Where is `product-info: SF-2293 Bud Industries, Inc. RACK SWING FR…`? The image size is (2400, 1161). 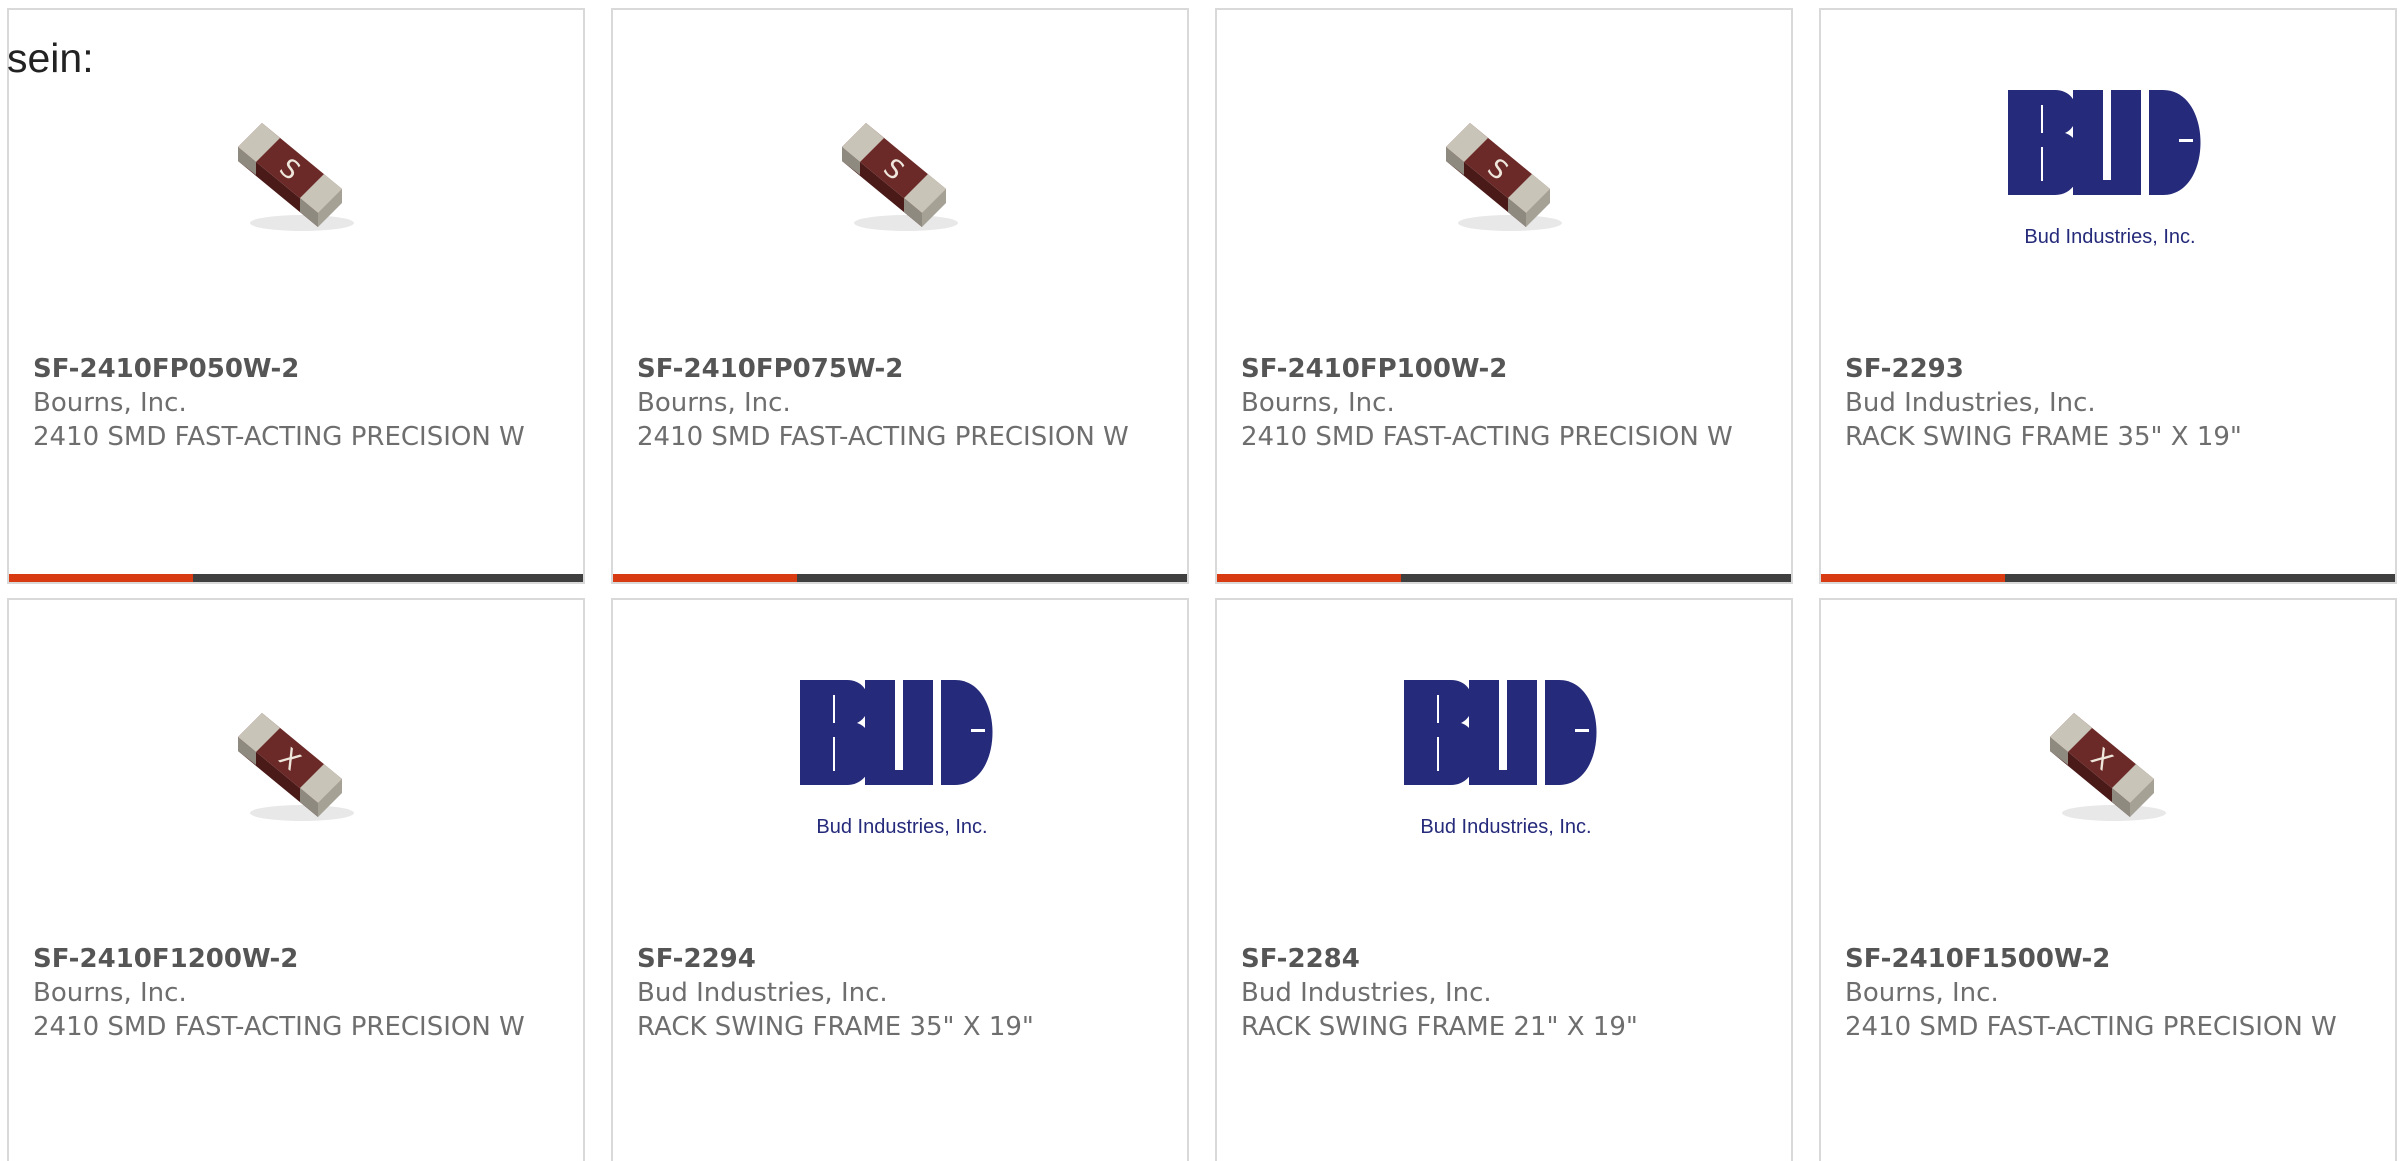
product-info: SF-2293 Bud Industries, Inc. RACK SWING FR… is located at coordinates (2105, 403).